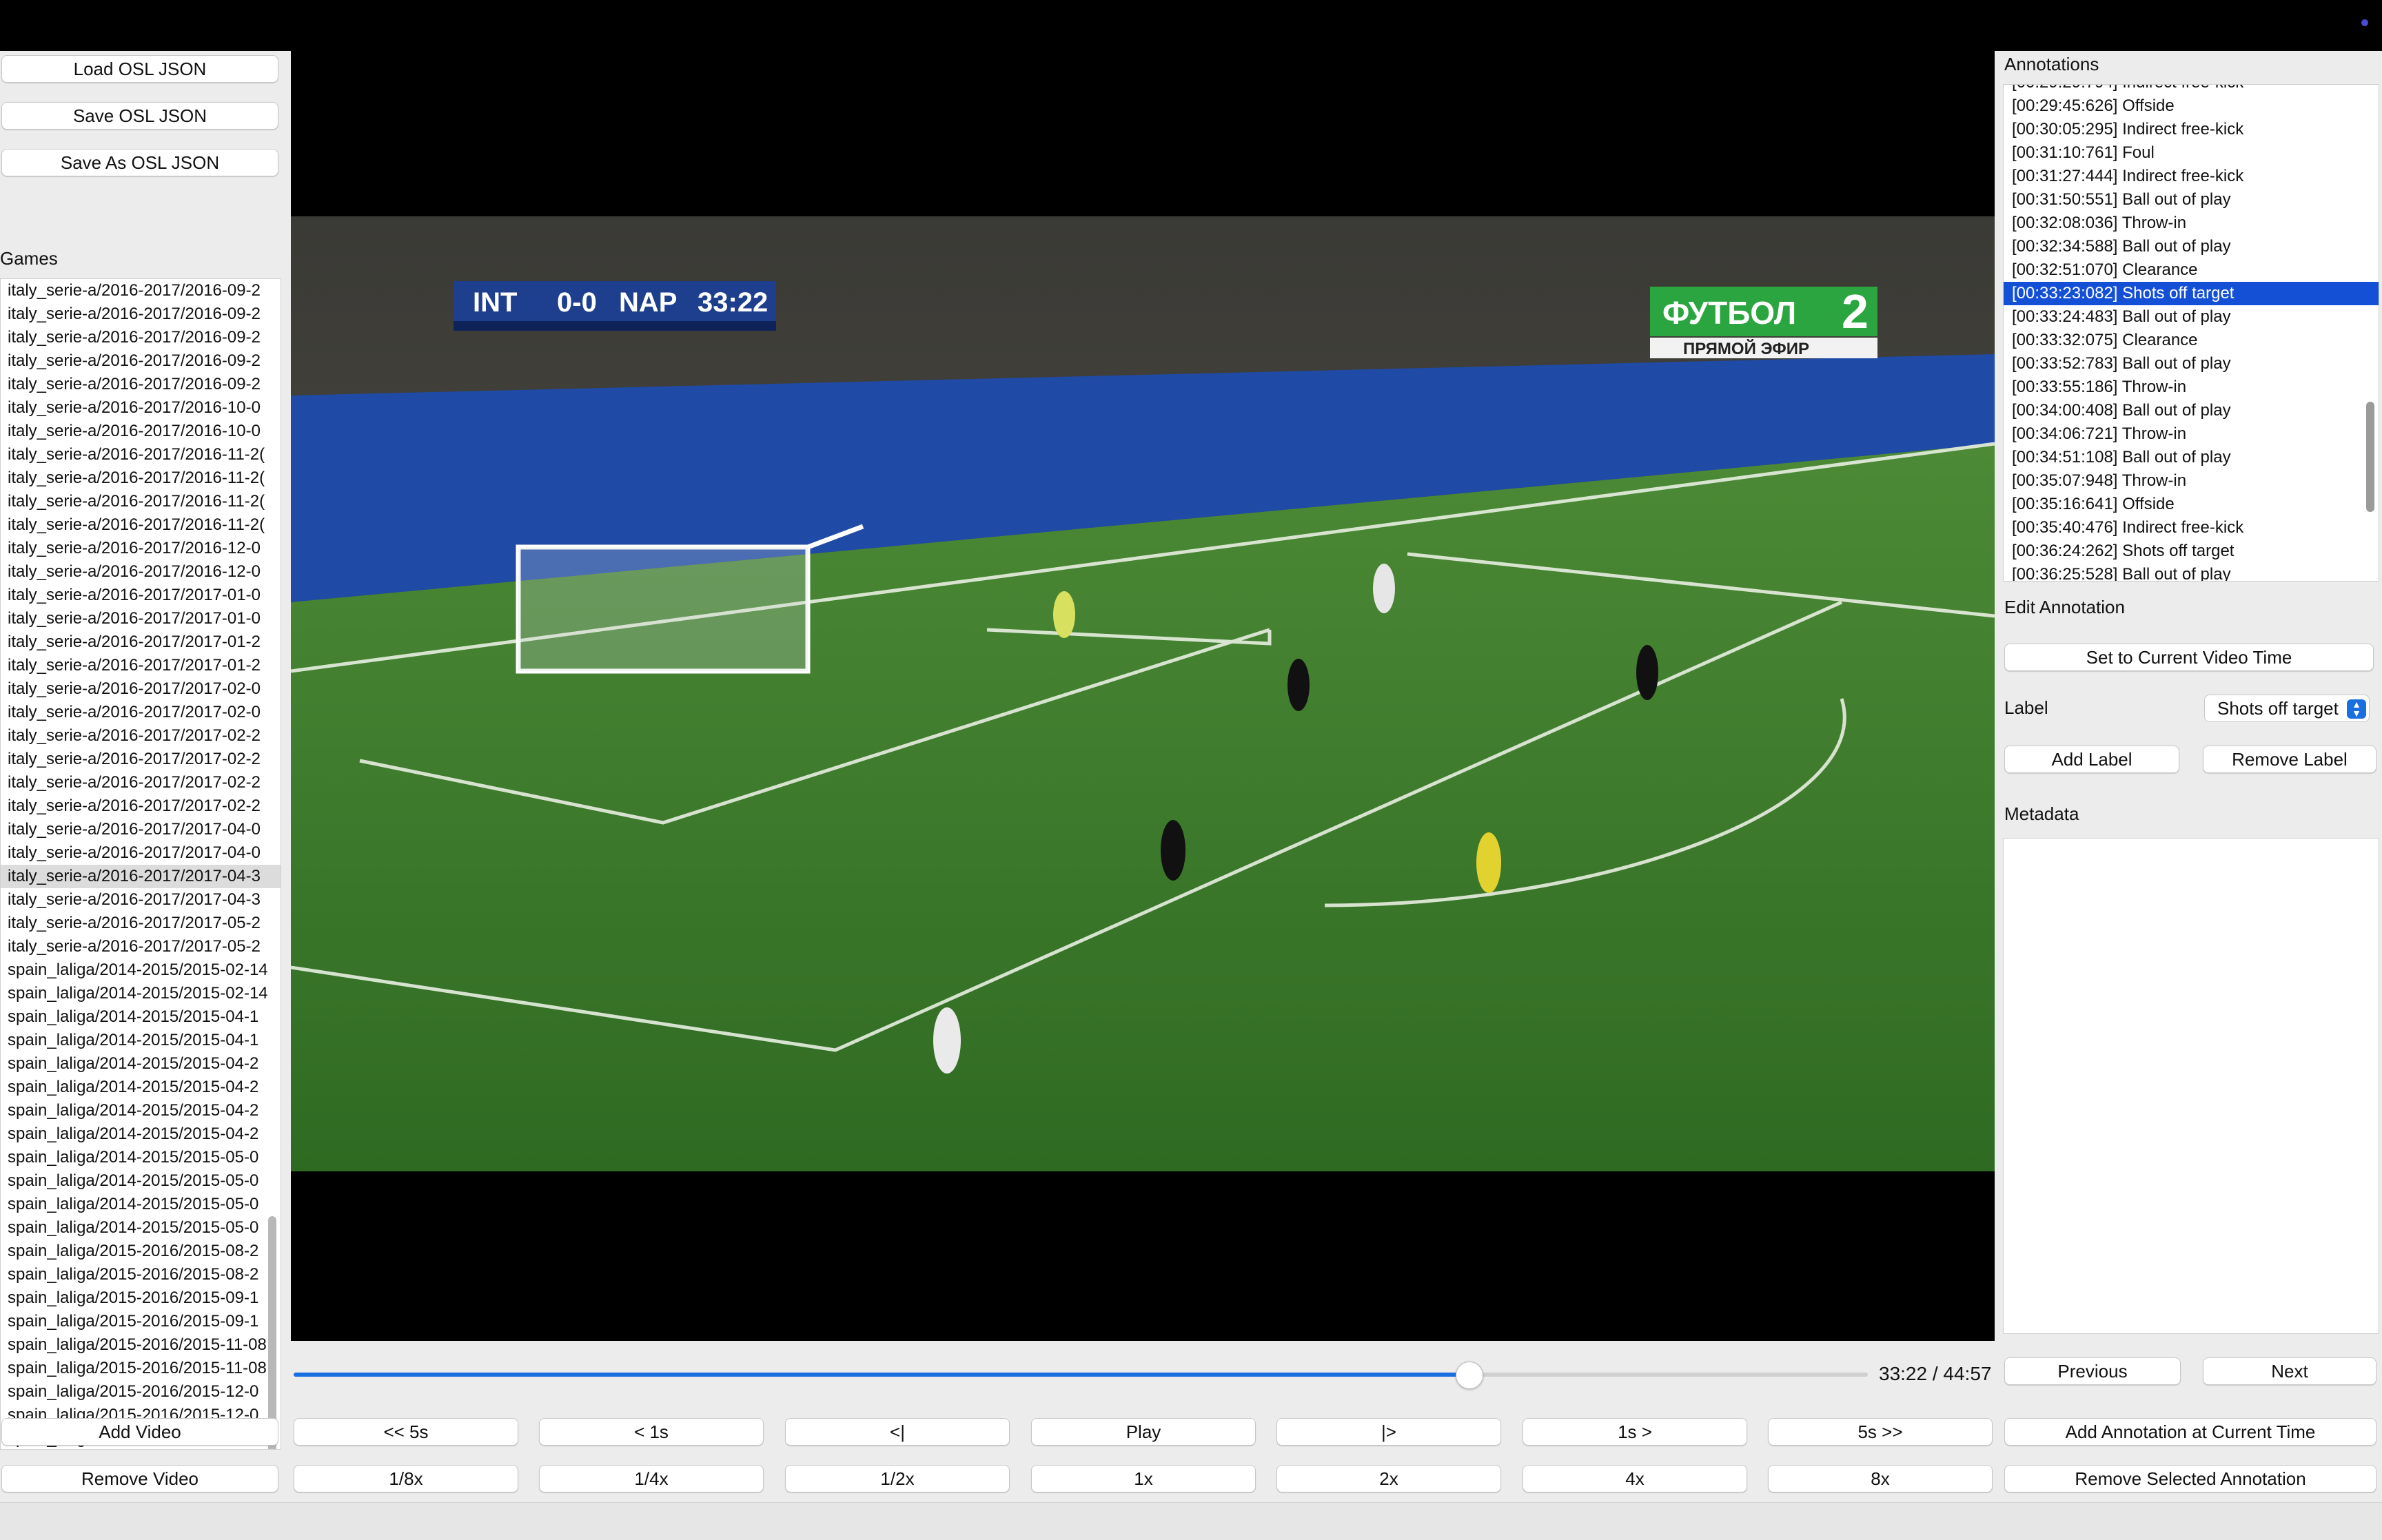  Describe the element at coordinates (1388, 1478) in the screenshot. I see `speed-button-4: 2x` at that location.